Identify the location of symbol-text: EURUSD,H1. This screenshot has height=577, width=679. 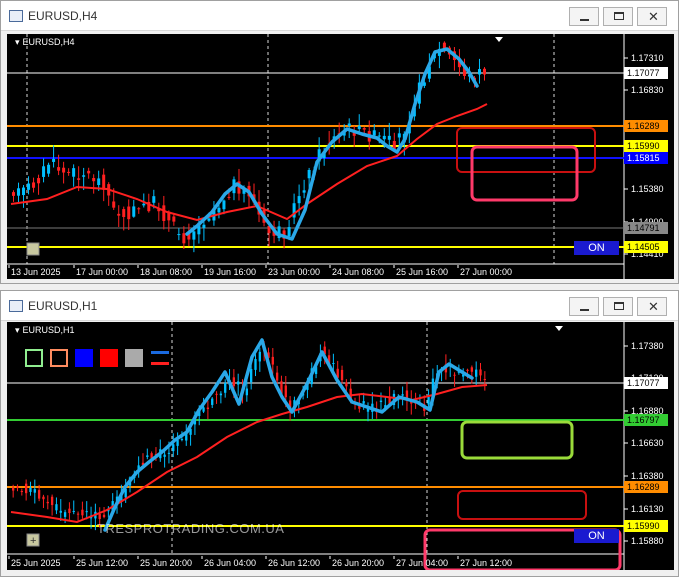
(48, 330).